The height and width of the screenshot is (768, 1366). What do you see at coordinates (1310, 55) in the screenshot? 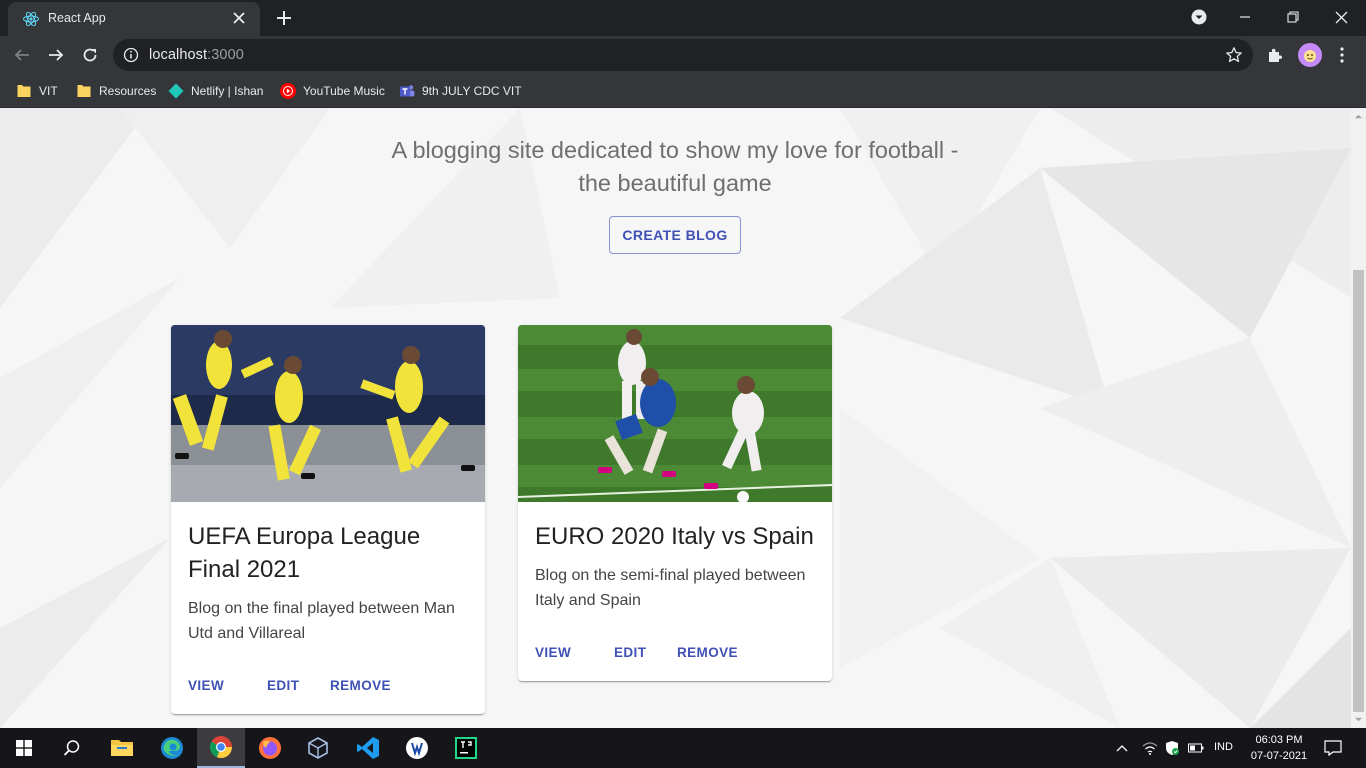
I see `profile-avatar-icon` at bounding box center [1310, 55].